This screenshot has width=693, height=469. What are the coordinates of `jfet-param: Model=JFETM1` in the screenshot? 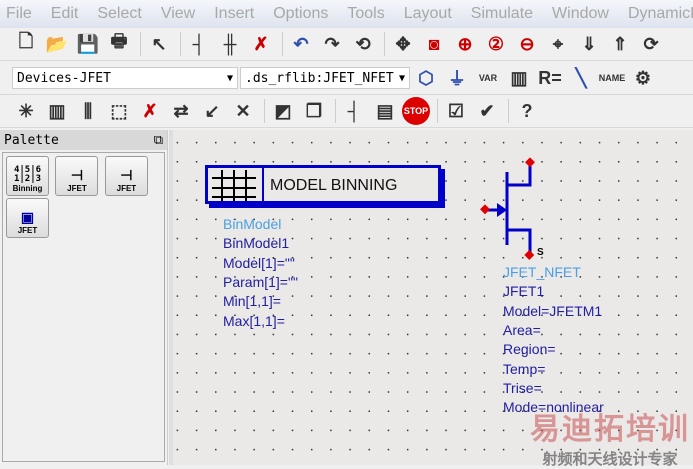 It's located at (552, 311).